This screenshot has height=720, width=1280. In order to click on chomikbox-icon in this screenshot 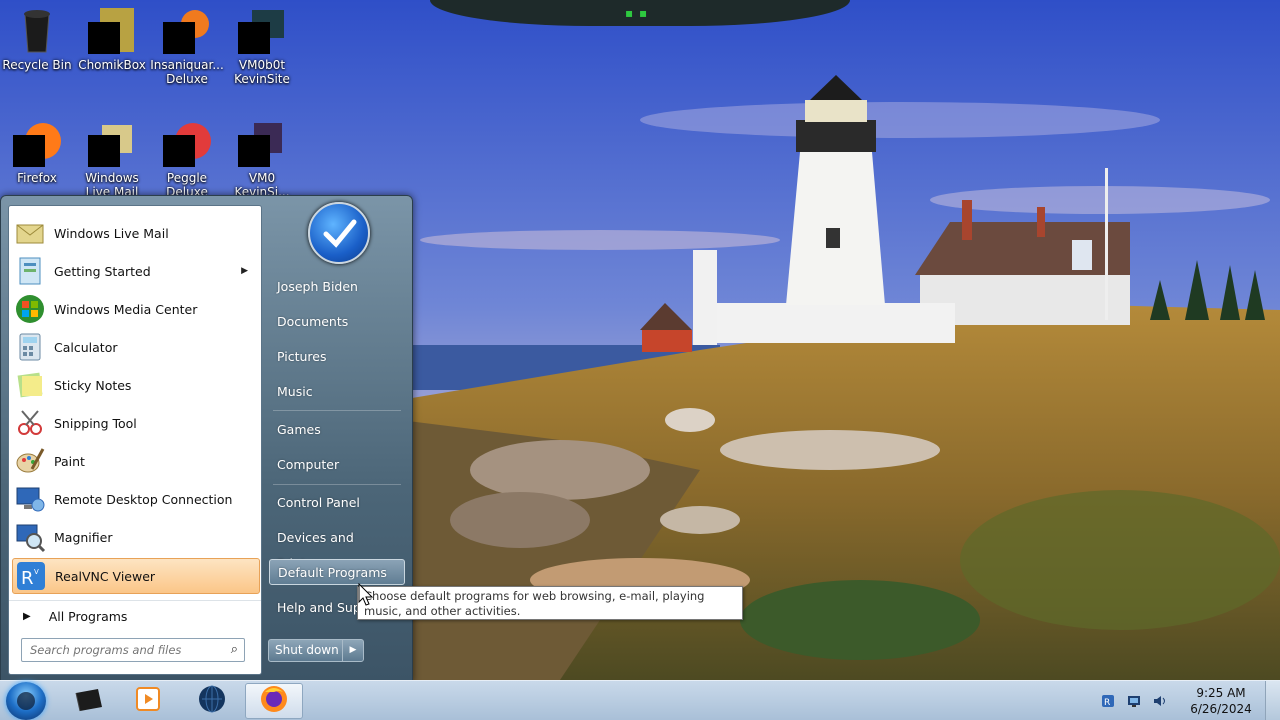, I will do `click(112, 30)`.